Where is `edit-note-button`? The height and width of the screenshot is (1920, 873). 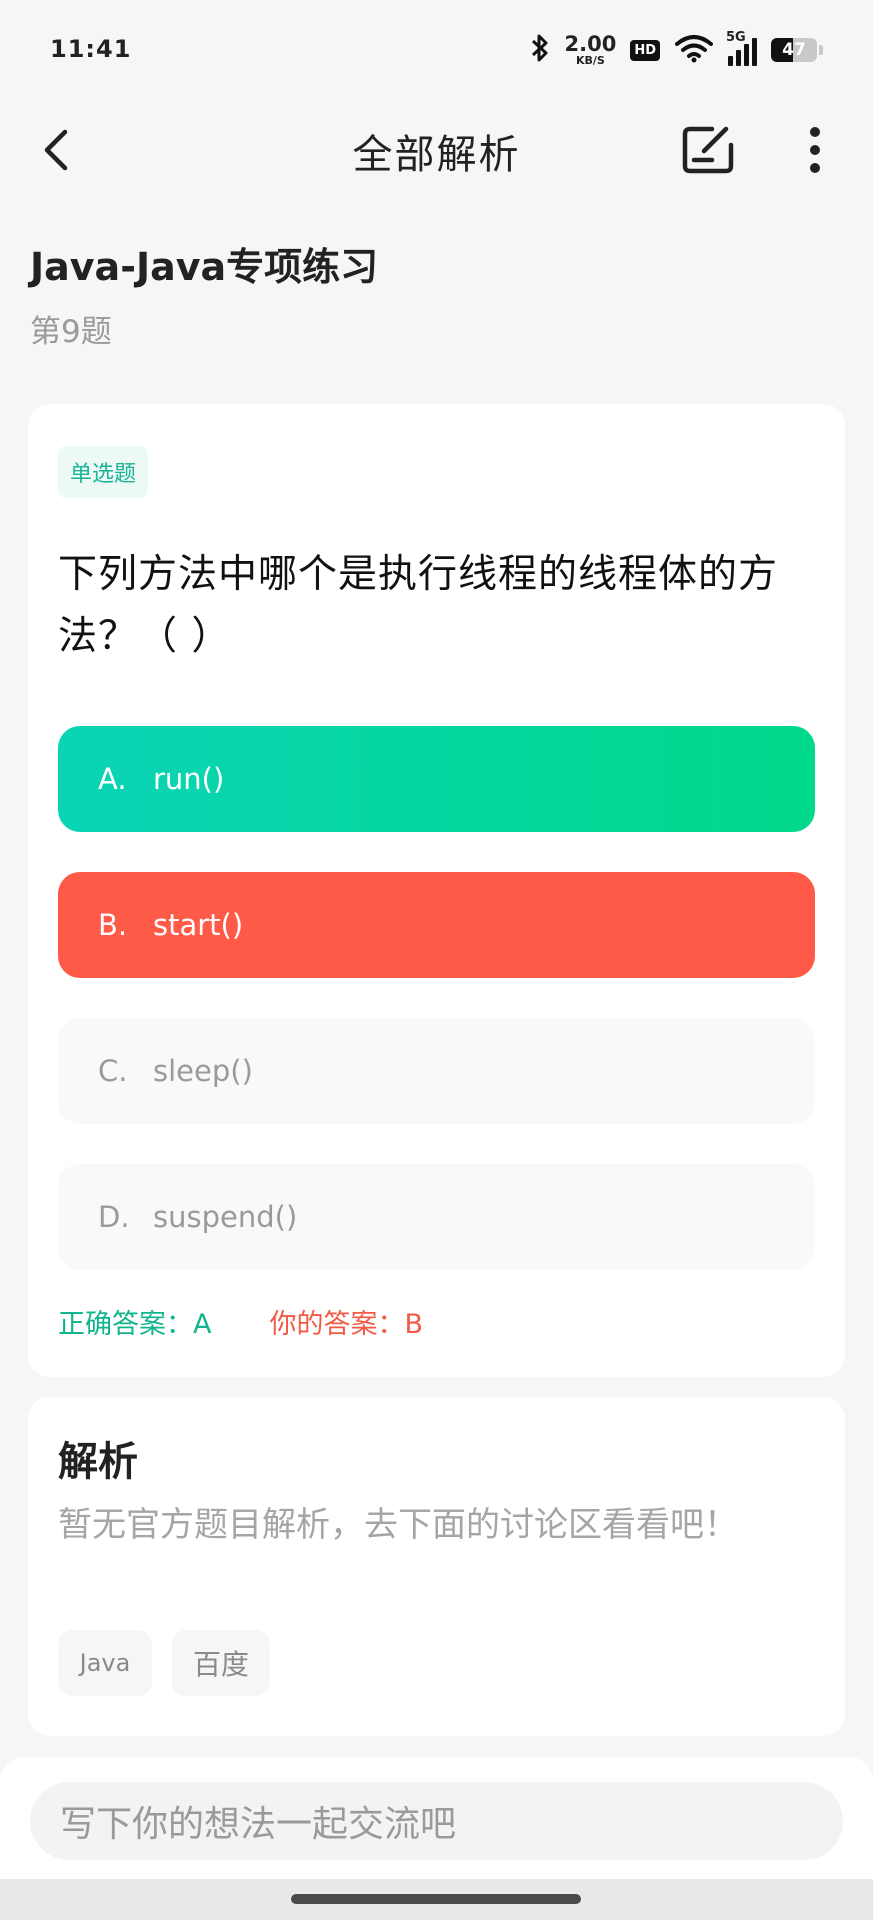
edit-note-button is located at coordinates (708, 150).